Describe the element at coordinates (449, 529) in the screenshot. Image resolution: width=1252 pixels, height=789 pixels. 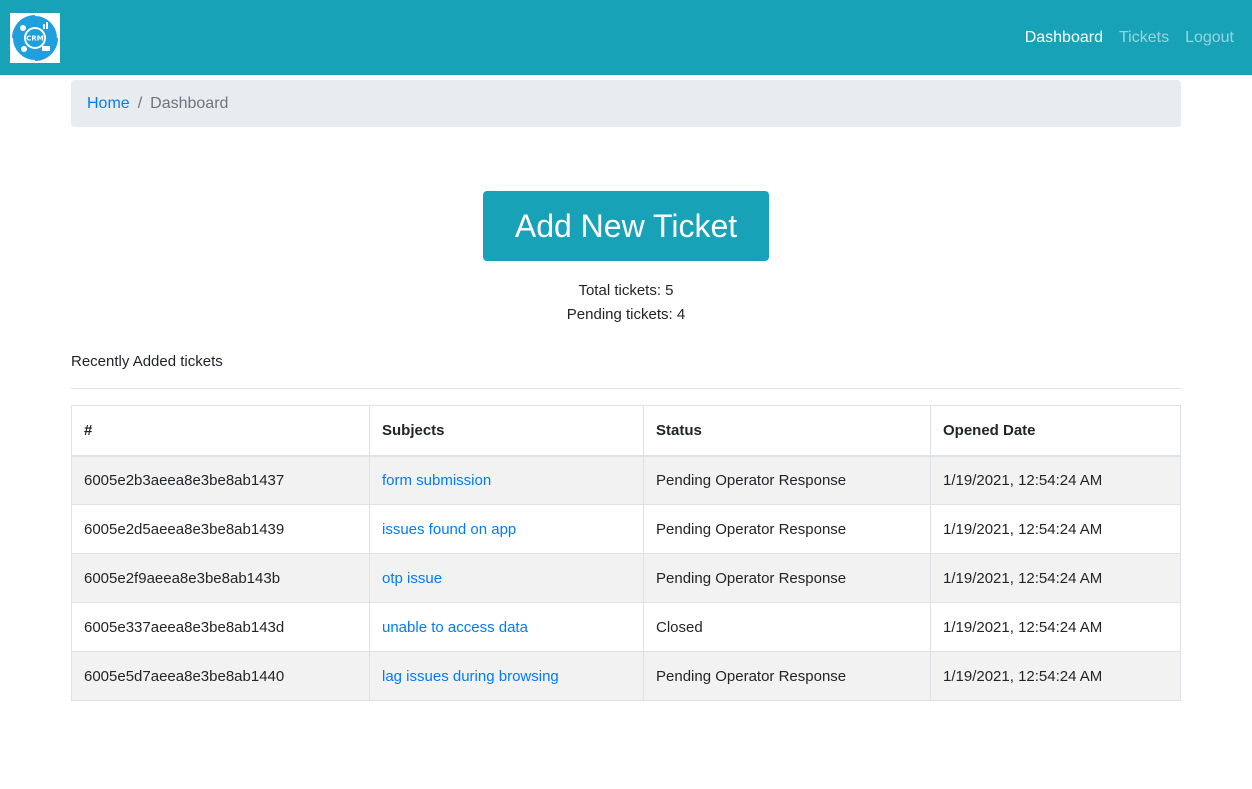
I see `ticket-subject-link: issues found on app` at that location.